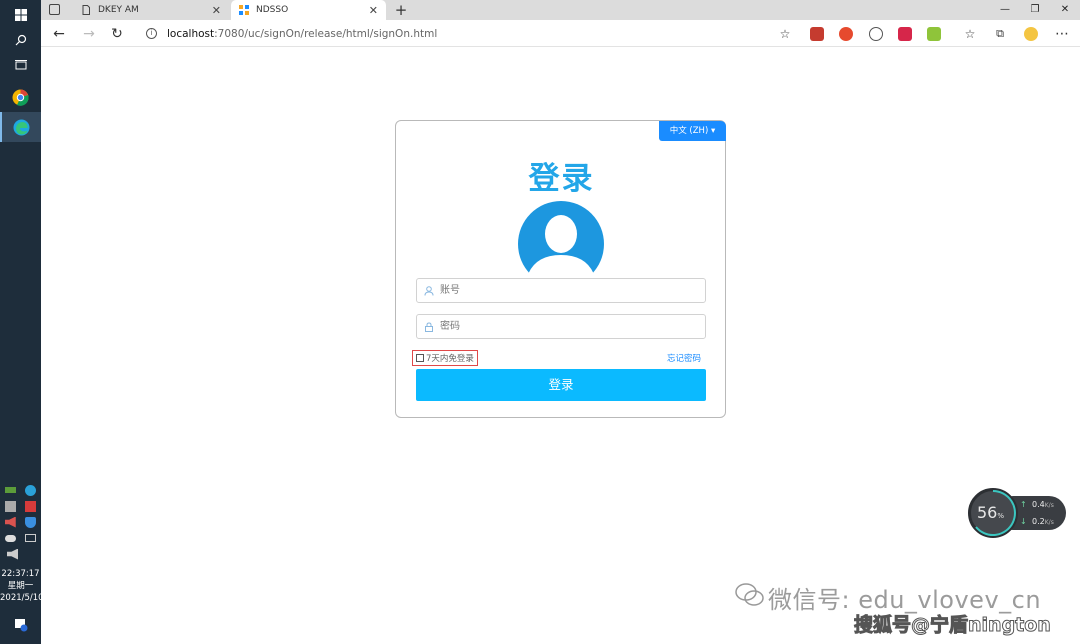 Image resolution: width=1080 pixels, height=644 pixels. I want to click on extension-cloud-icon, so click(846, 34).